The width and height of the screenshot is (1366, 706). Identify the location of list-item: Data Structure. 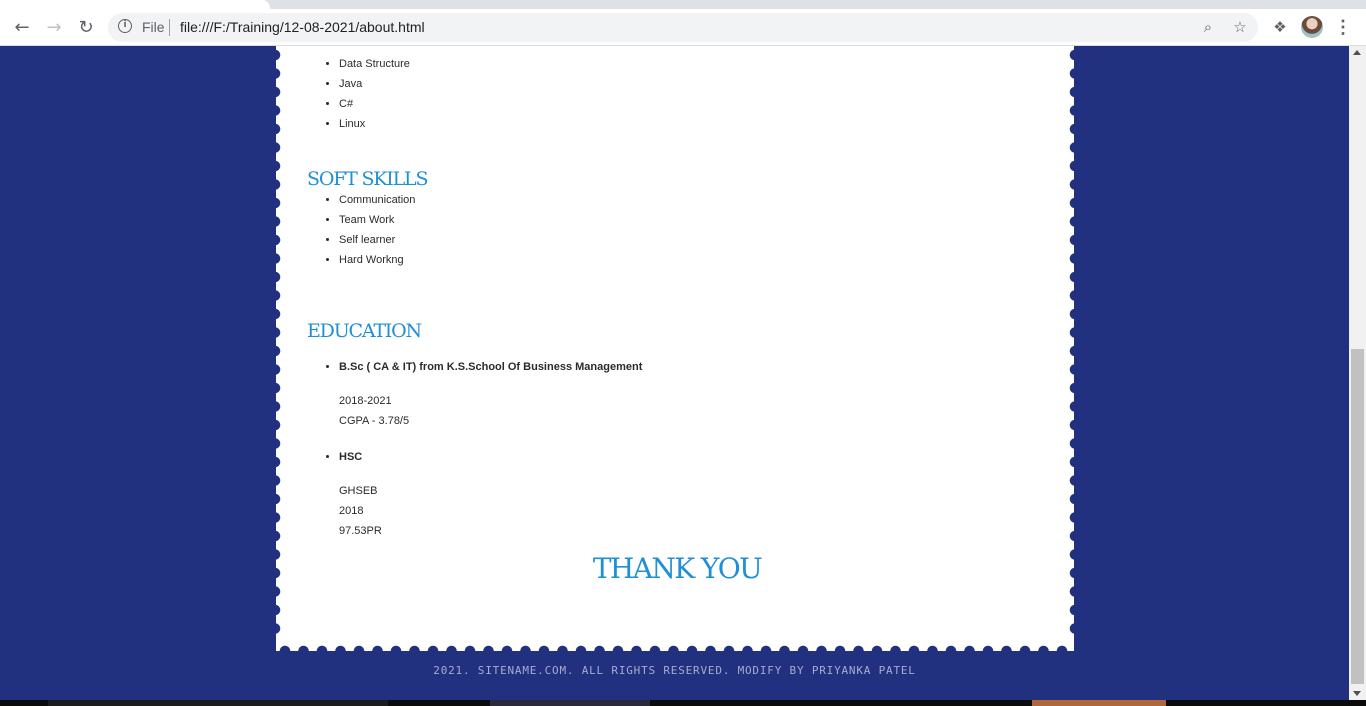
(374, 64).